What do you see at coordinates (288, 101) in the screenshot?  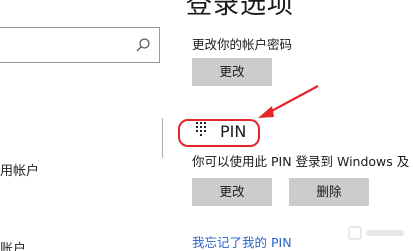 I see `annotation-arrow` at bounding box center [288, 101].